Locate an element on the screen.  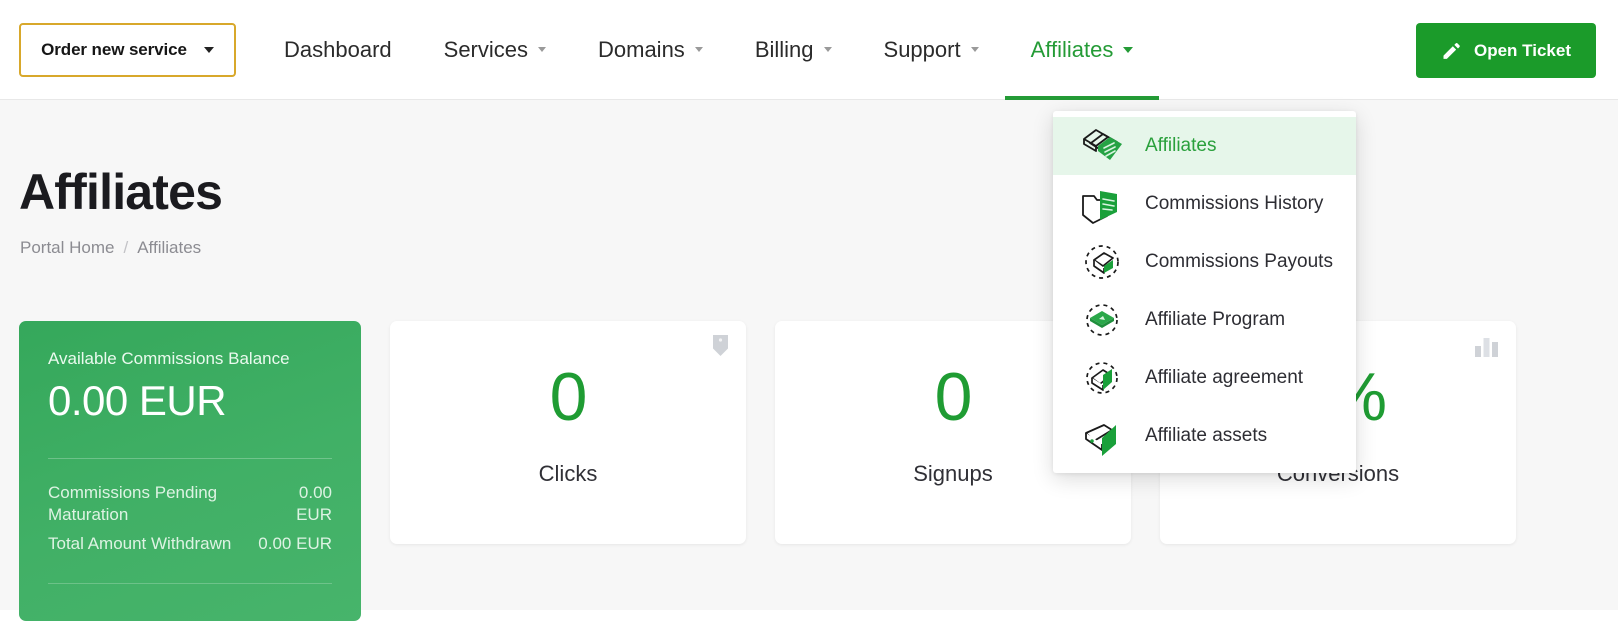
pencil-icon is located at coordinates (1451, 50).